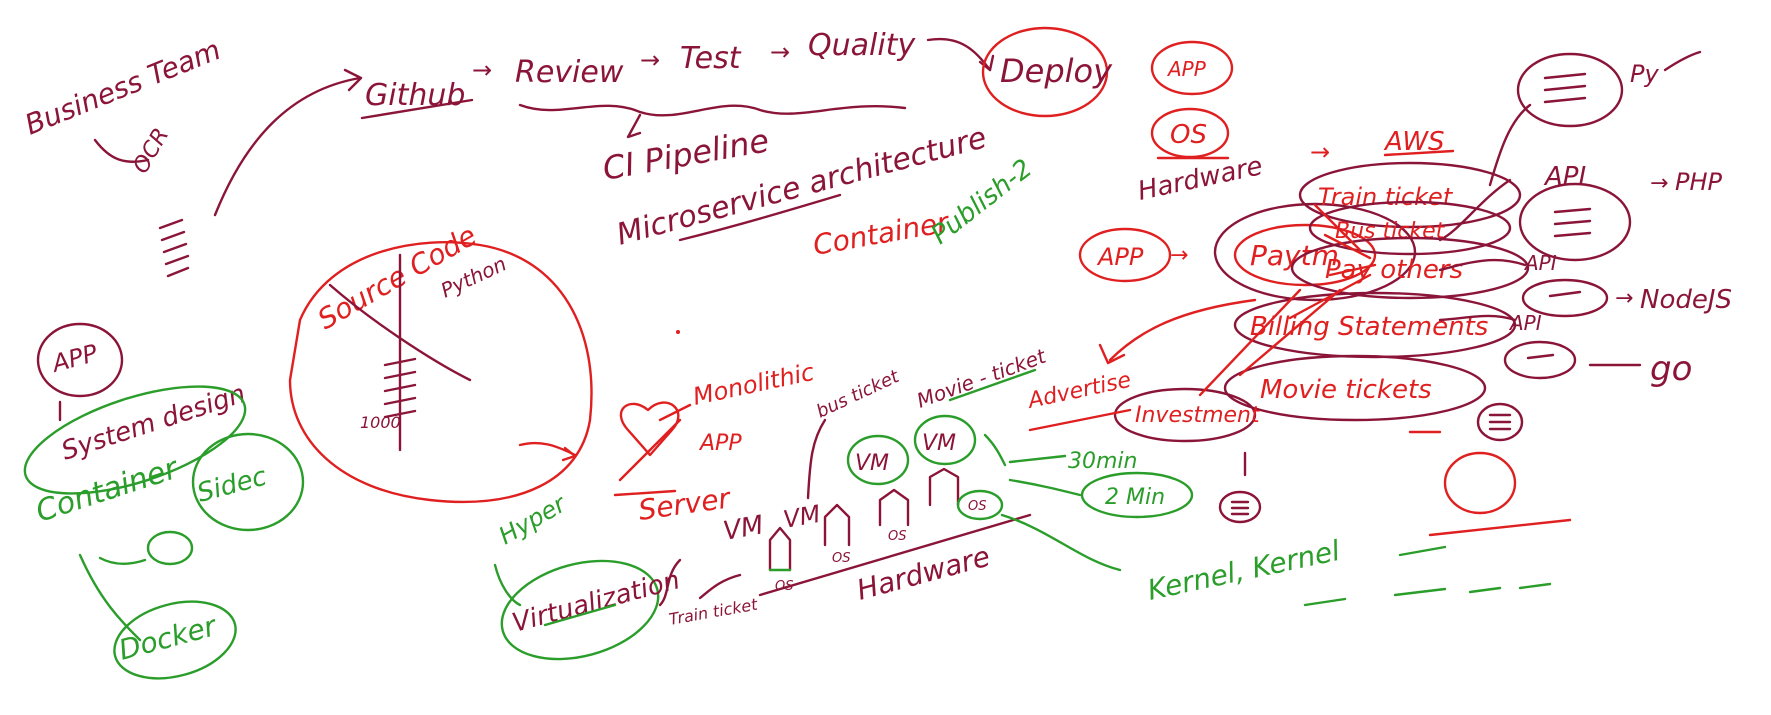 The width and height of the screenshot is (1771, 715). I want to click on ci-pipeline-label: CI Pipeline, so click(686, 154).